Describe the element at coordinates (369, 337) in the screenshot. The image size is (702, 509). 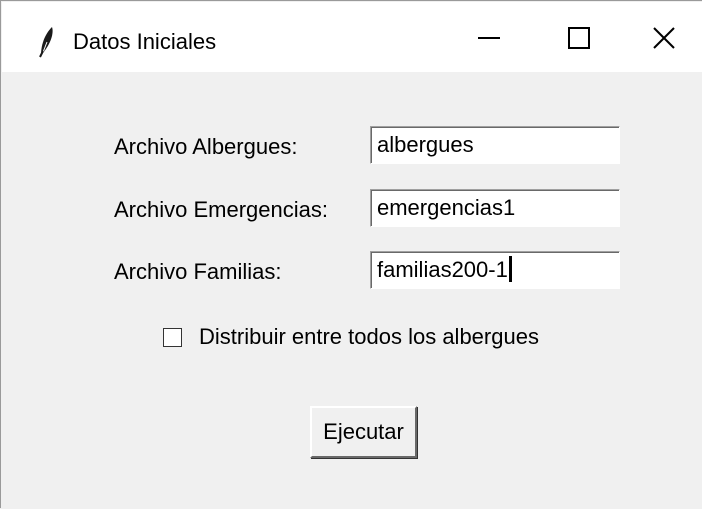
I see `distribute-checkbox-label: Distribuir entre todos los albergues` at that location.